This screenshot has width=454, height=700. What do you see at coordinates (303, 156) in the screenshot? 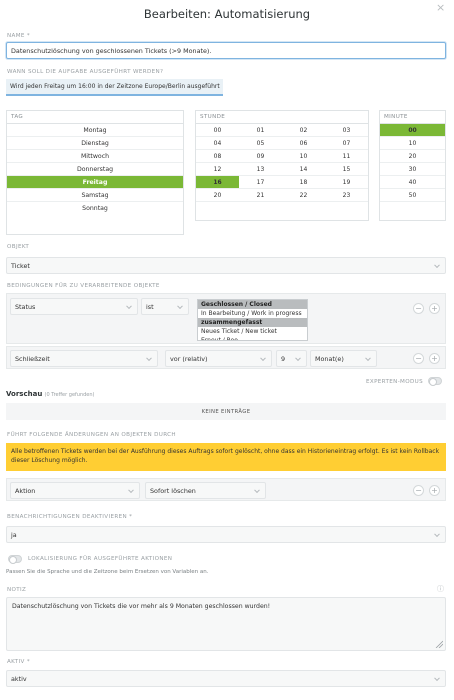
I see `hour-option: 10` at bounding box center [303, 156].